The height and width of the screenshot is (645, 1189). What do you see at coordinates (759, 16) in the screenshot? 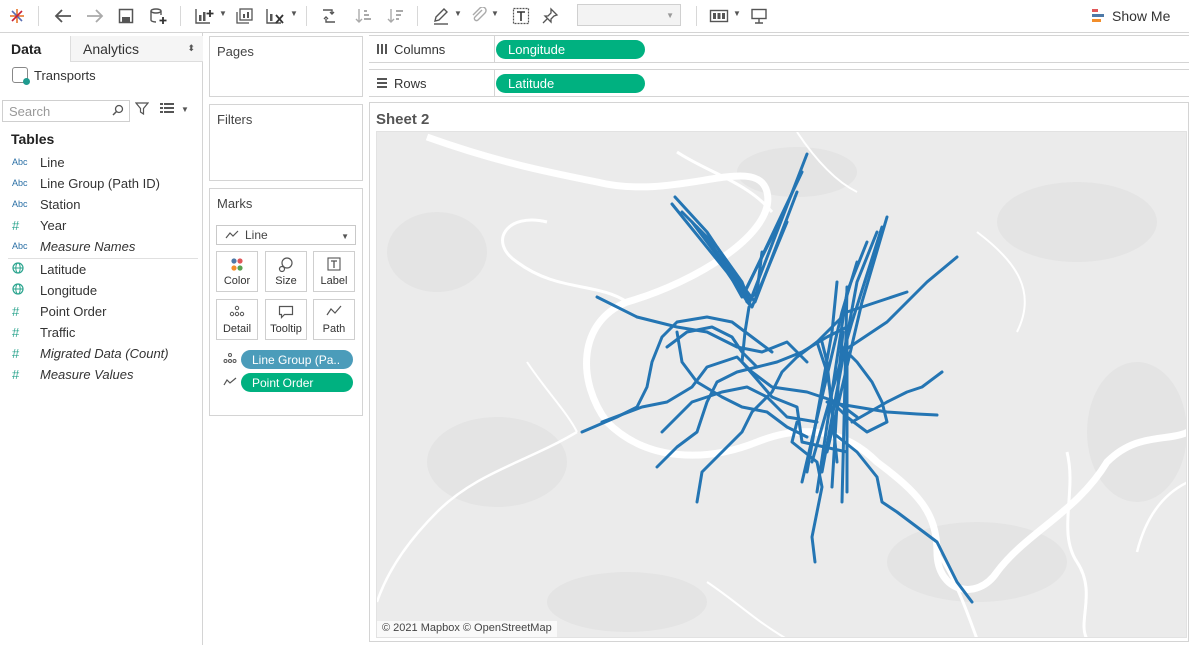
I see `presentation-icon` at bounding box center [759, 16].